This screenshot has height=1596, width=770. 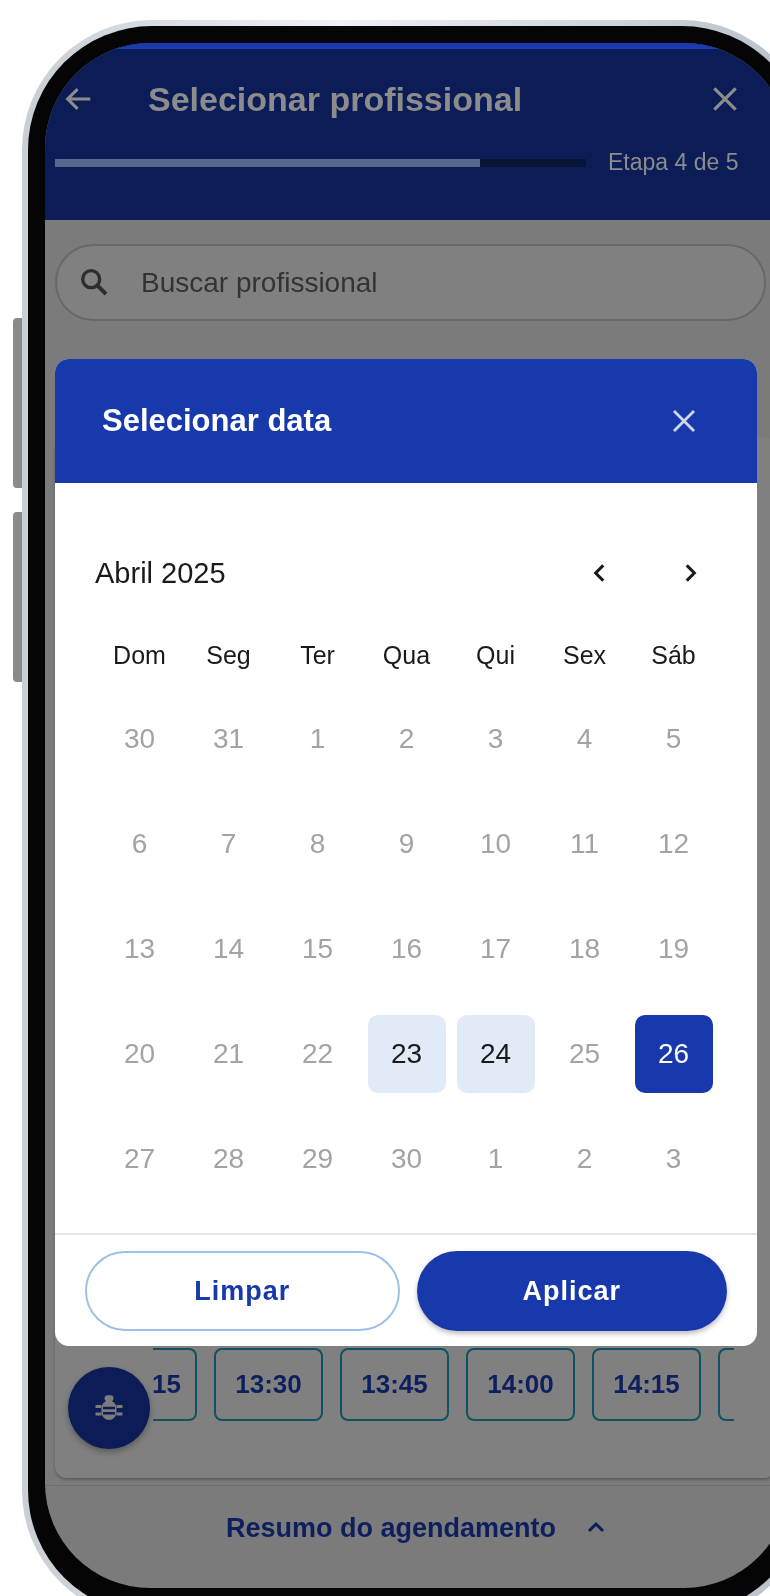 What do you see at coordinates (673, 1053) in the screenshot?
I see `calendar-day: 26` at bounding box center [673, 1053].